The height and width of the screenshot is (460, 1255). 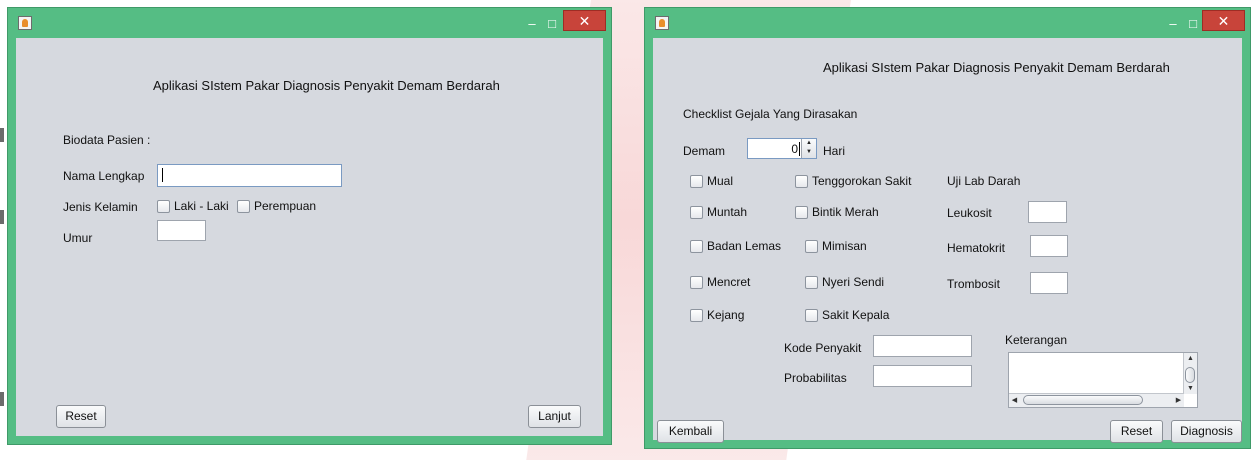 What do you see at coordinates (690, 431) in the screenshot?
I see `back-button: Kembali` at bounding box center [690, 431].